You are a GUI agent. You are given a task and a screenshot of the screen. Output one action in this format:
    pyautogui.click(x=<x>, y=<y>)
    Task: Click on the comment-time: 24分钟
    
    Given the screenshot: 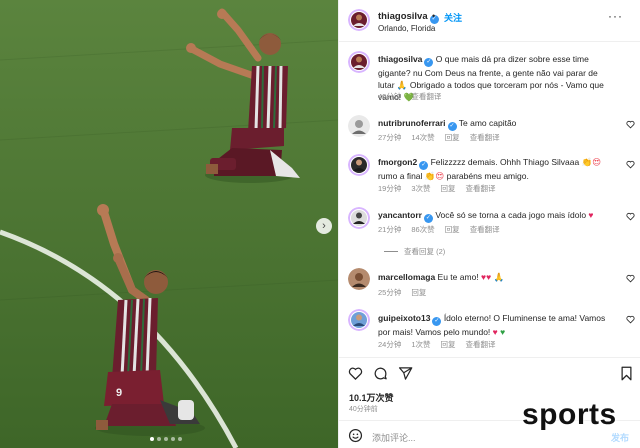 What is the action you would take?
    pyautogui.click(x=390, y=344)
    